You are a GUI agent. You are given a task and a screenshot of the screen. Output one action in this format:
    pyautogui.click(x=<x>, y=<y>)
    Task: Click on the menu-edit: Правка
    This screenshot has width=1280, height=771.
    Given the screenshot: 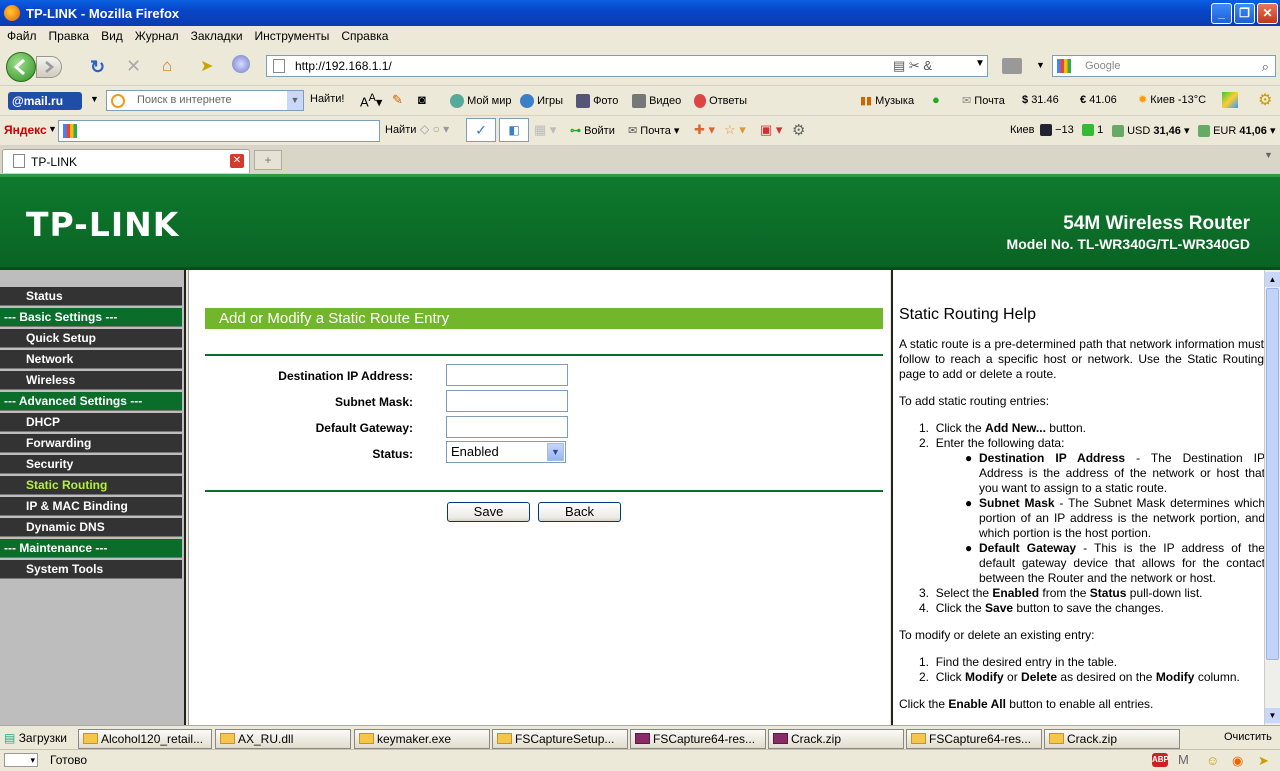 What is the action you would take?
    pyautogui.click(x=69, y=36)
    